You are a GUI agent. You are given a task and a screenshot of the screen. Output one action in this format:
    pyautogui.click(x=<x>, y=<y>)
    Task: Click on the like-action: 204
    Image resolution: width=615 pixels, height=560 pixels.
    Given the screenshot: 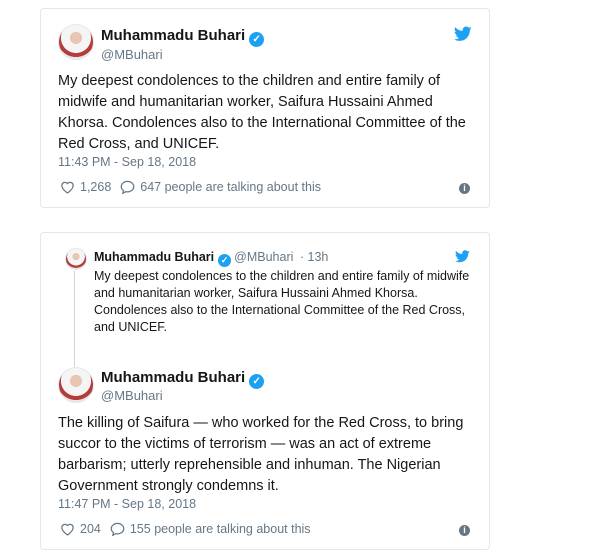 What is the action you would take?
    pyautogui.click(x=80, y=529)
    